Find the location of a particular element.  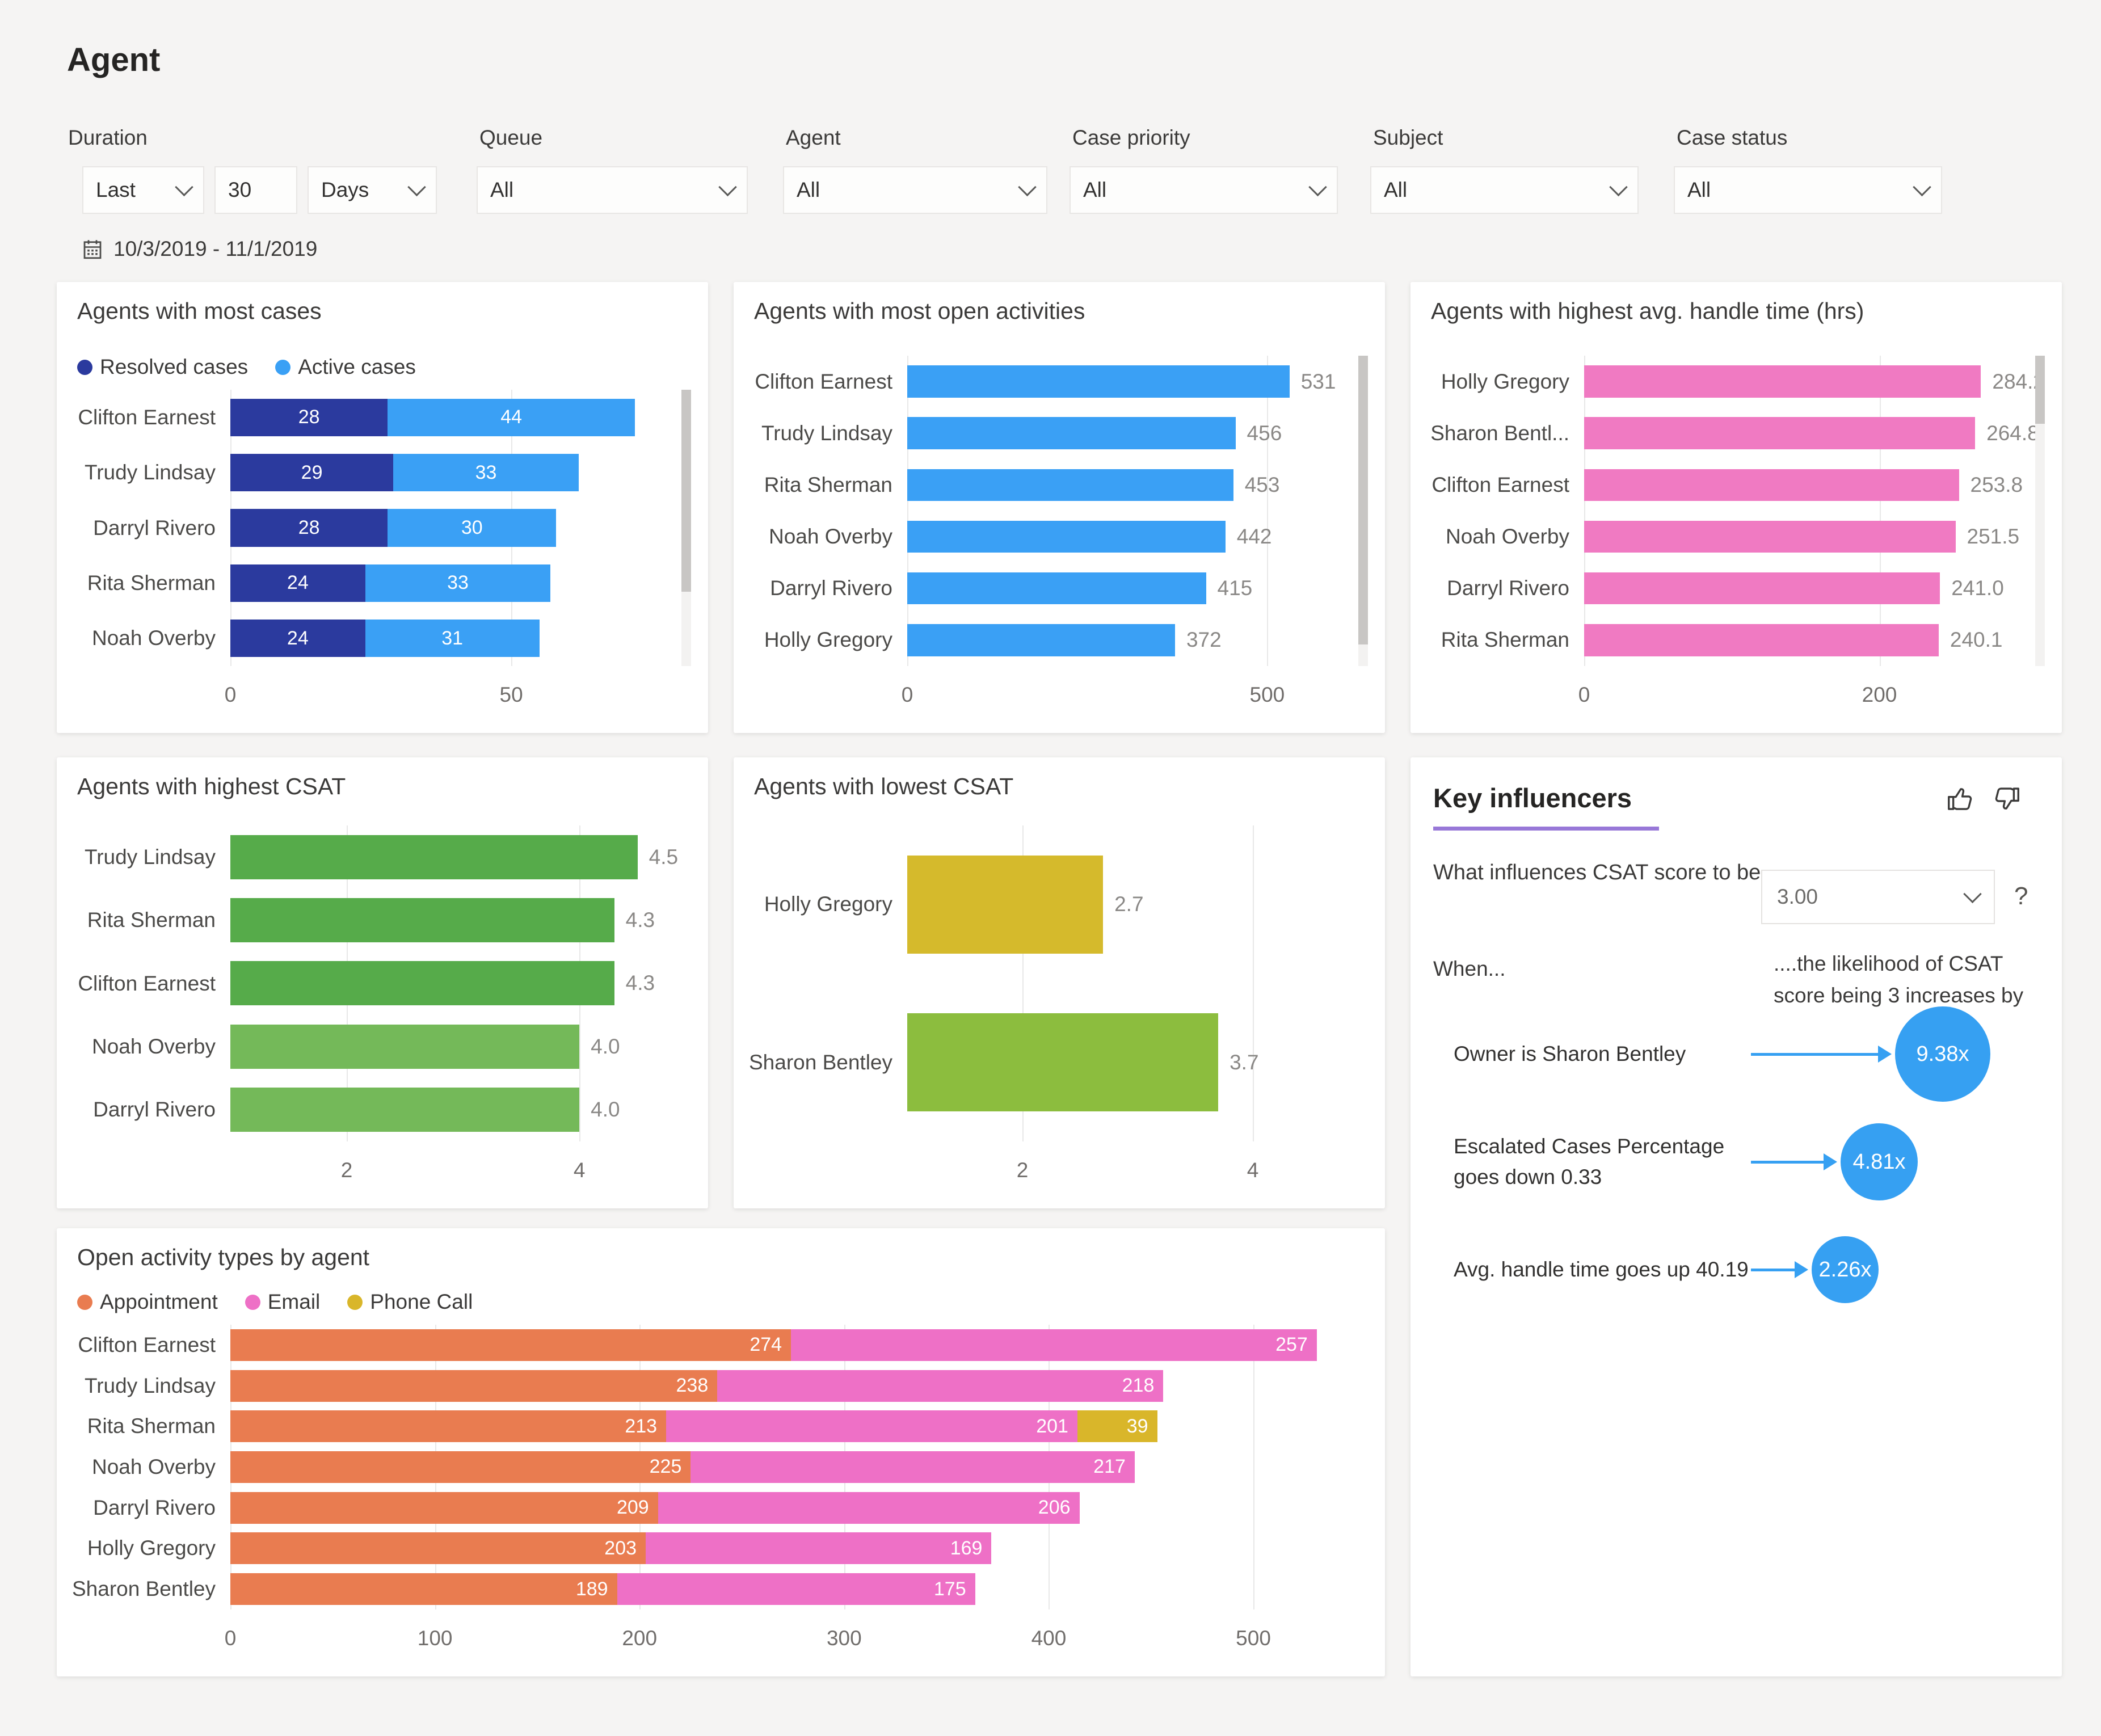

bar: 4.0 is located at coordinates (460, 1110).